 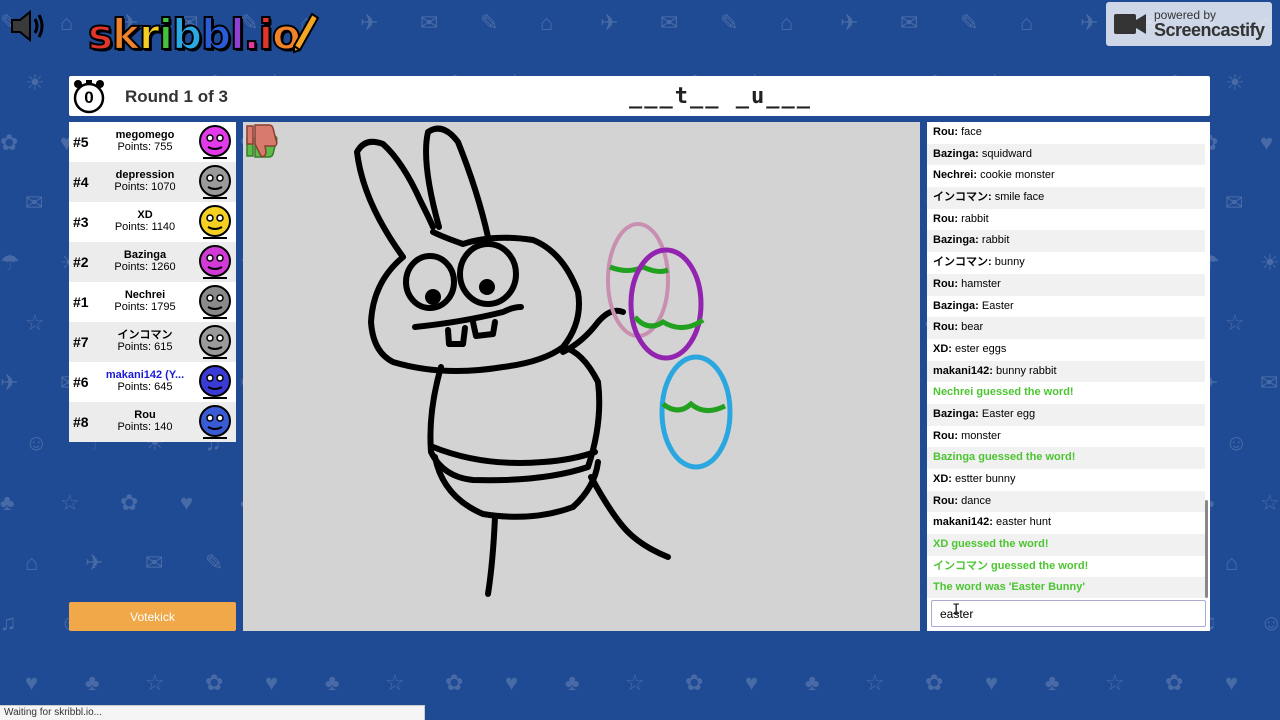 What do you see at coordinates (1130, 24) in the screenshot?
I see `camera-icon` at bounding box center [1130, 24].